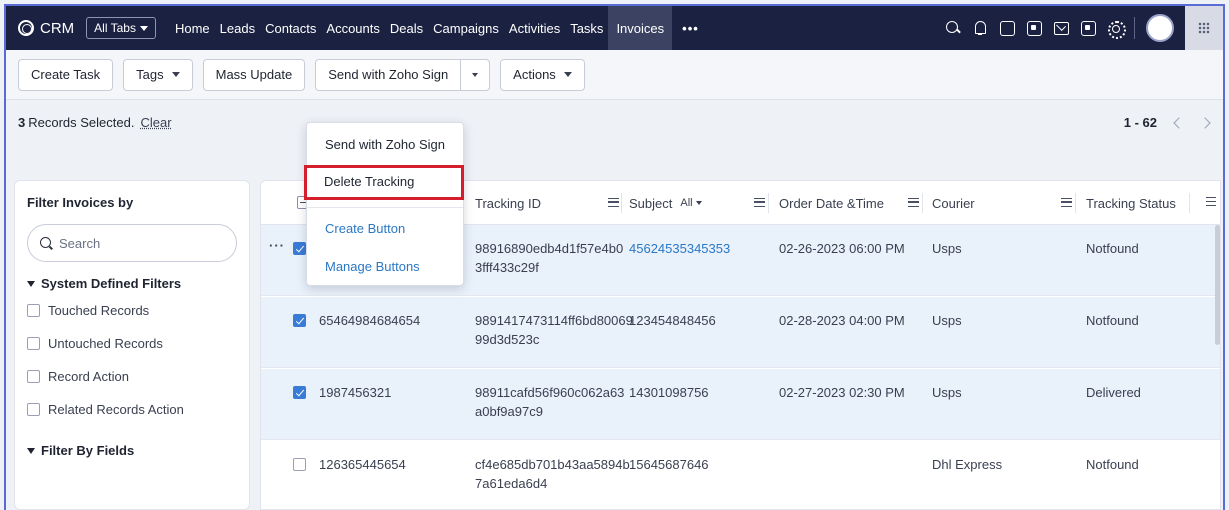  What do you see at coordinates (385, 144) in the screenshot?
I see `menu-item-send-zoho-sign: Send with Zoho Sign` at bounding box center [385, 144].